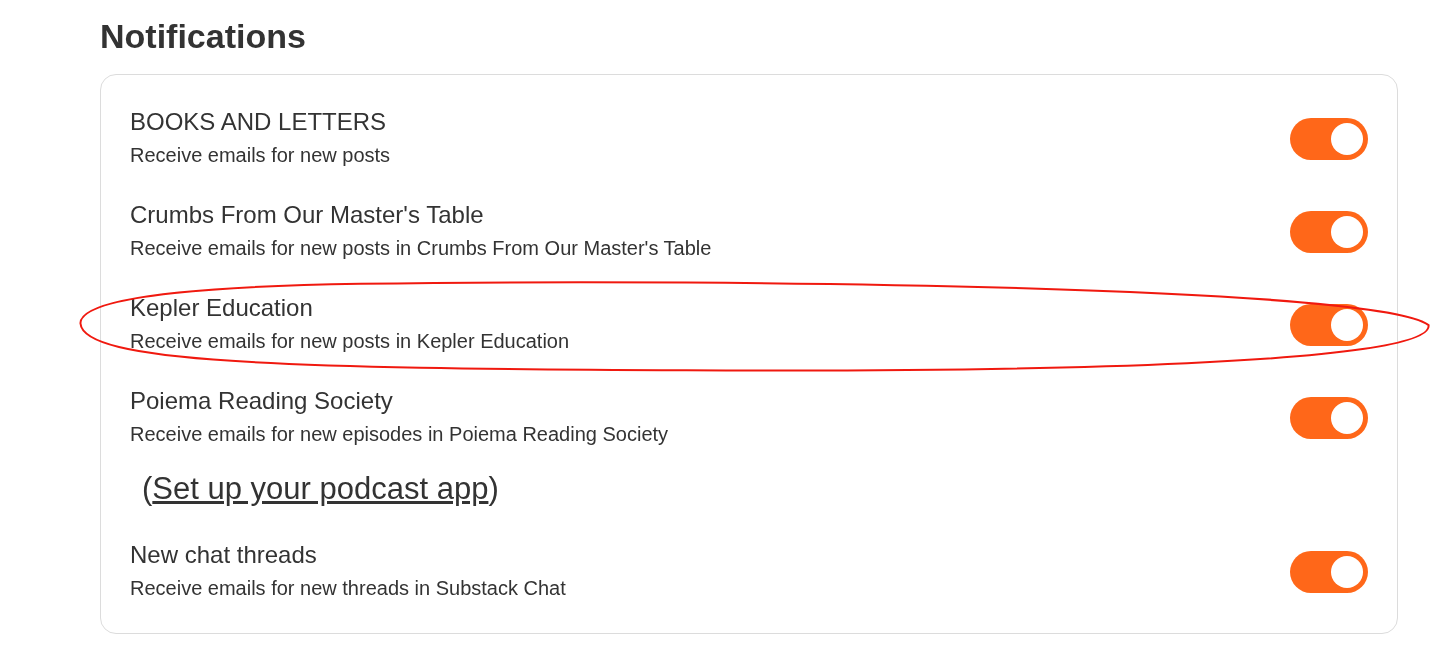  What do you see at coordinates (320, 489) in the screenshot?
I see `podcast-setup-link: (Set up your podcast app)` at bounding box center [320, 489].